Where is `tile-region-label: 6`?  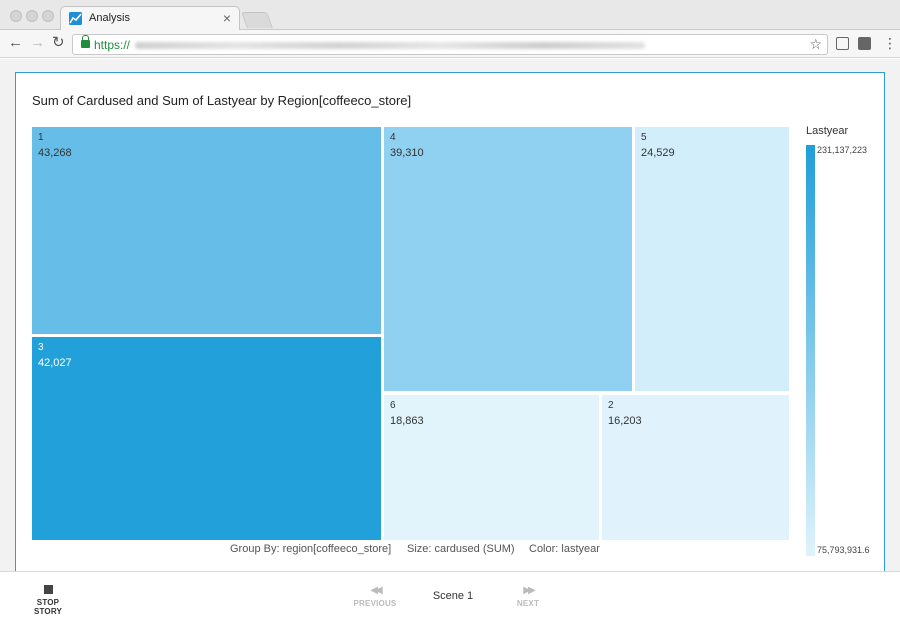 tile-region-label: 6 is located at coordinates (393, 405).